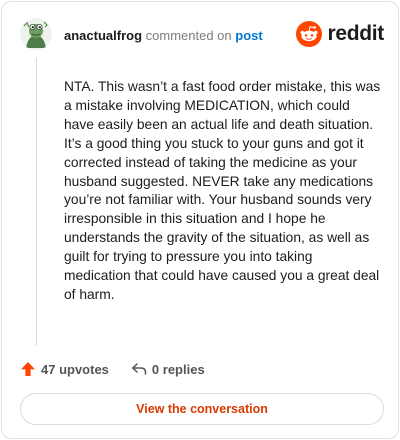 The width and height of the screenshot is (400, 440). I want to click on comment-actions: 47 upvotes 0 replies, so click(112, 369).